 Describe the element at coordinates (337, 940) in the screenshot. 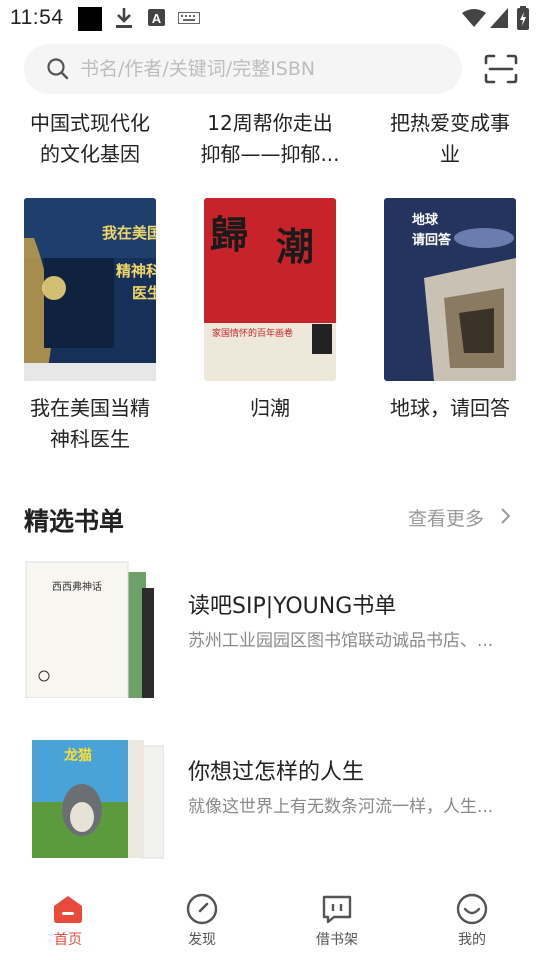

I see `nav-label: 借书架` at that location.